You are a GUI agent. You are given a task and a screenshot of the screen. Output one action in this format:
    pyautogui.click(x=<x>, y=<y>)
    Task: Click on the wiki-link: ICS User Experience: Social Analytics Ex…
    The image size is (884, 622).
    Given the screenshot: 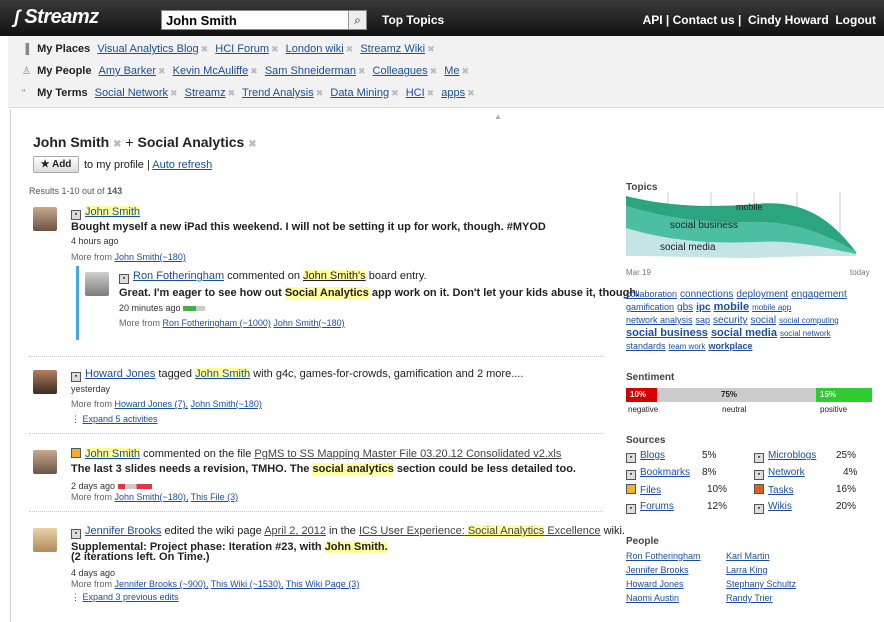 What is the action you would take?
    pyautogui.click(x=480, y=531)
    